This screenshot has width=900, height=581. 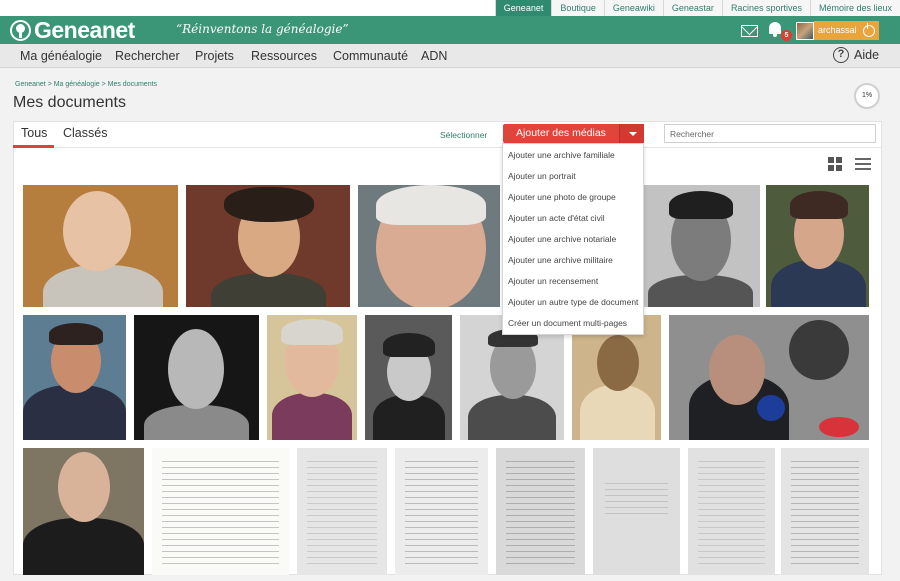 I want to click on nav-item-communaute: Communauté, so click(x=370, y=56).